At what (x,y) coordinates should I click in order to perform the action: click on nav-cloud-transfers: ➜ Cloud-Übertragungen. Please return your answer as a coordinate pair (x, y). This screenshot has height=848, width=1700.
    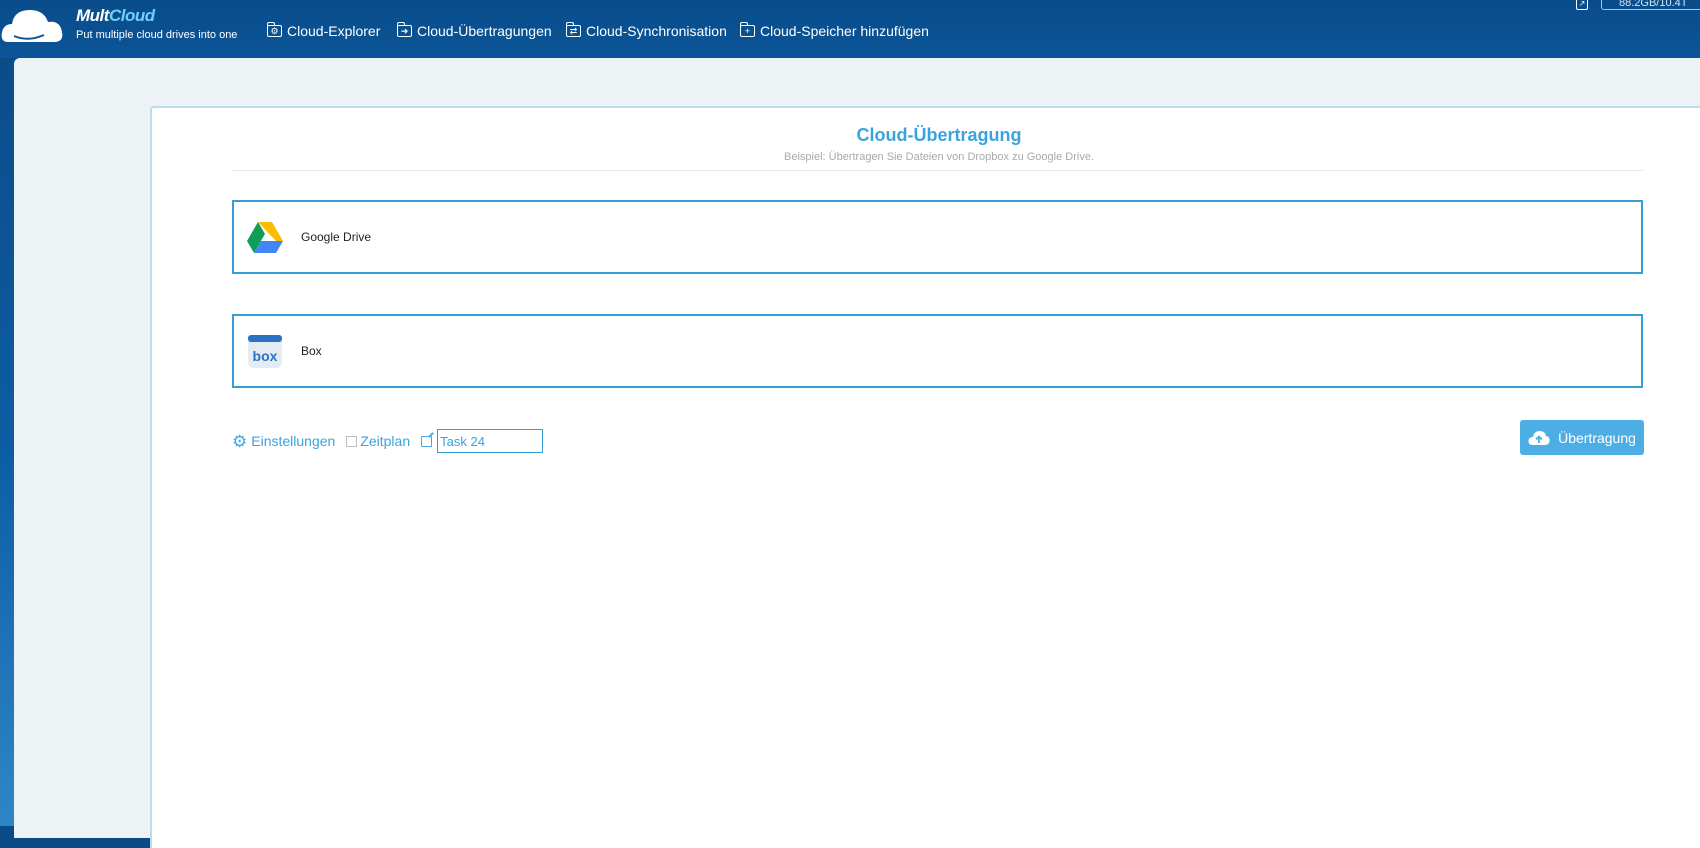
    Looking at the image, I should click on (474, 30).